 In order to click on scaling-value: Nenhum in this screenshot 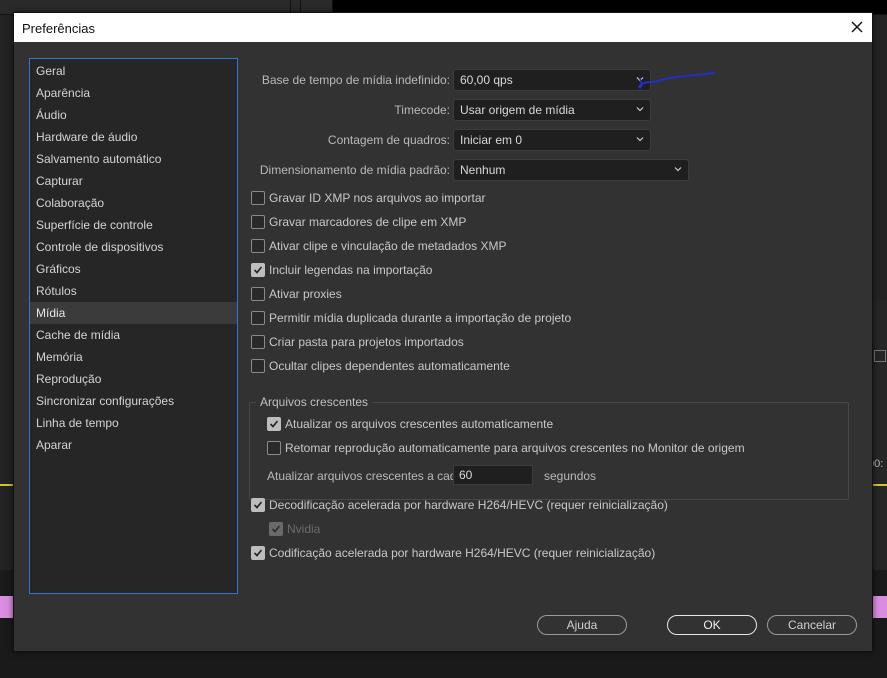, I will do `click(483, 170)`.